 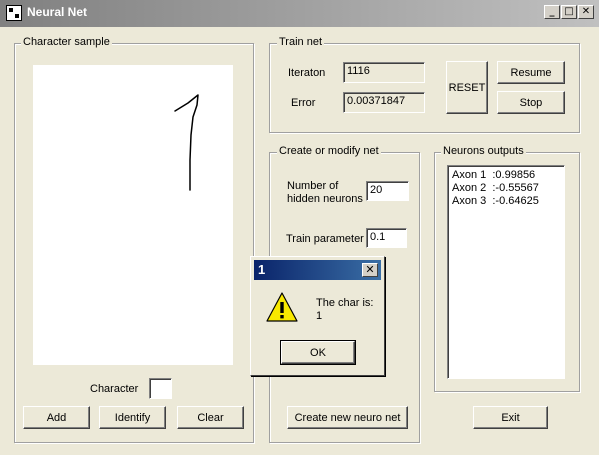 I want to click on character-label: Character, so click(x=114, y=389).